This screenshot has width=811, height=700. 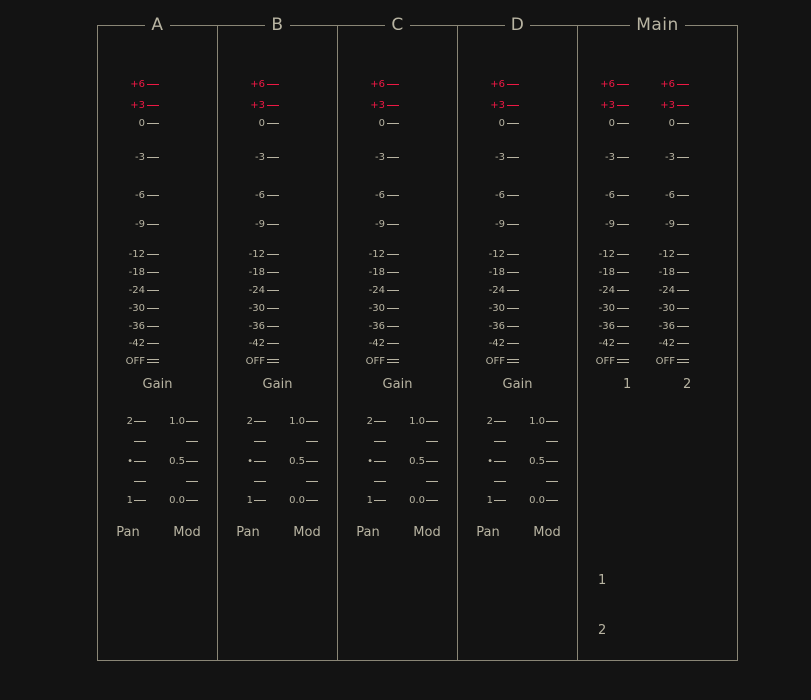 What do you see at coordinates (257, 105) in the screenshot?
I see `fader-tick-label: +3` at bounding box center [257, 105].